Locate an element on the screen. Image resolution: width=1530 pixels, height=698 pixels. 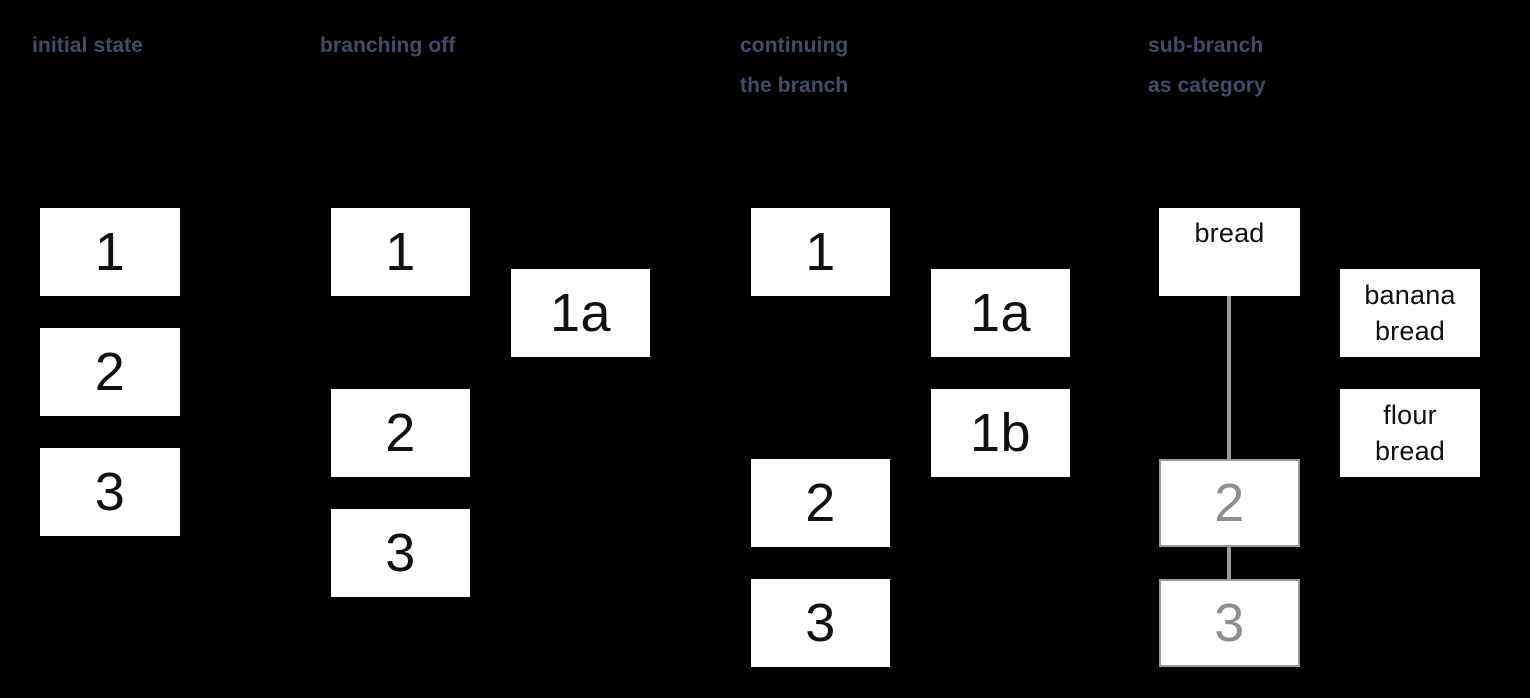
column-header-continuing-the-branch: continuing the branch is located at coordinates (794, 65).